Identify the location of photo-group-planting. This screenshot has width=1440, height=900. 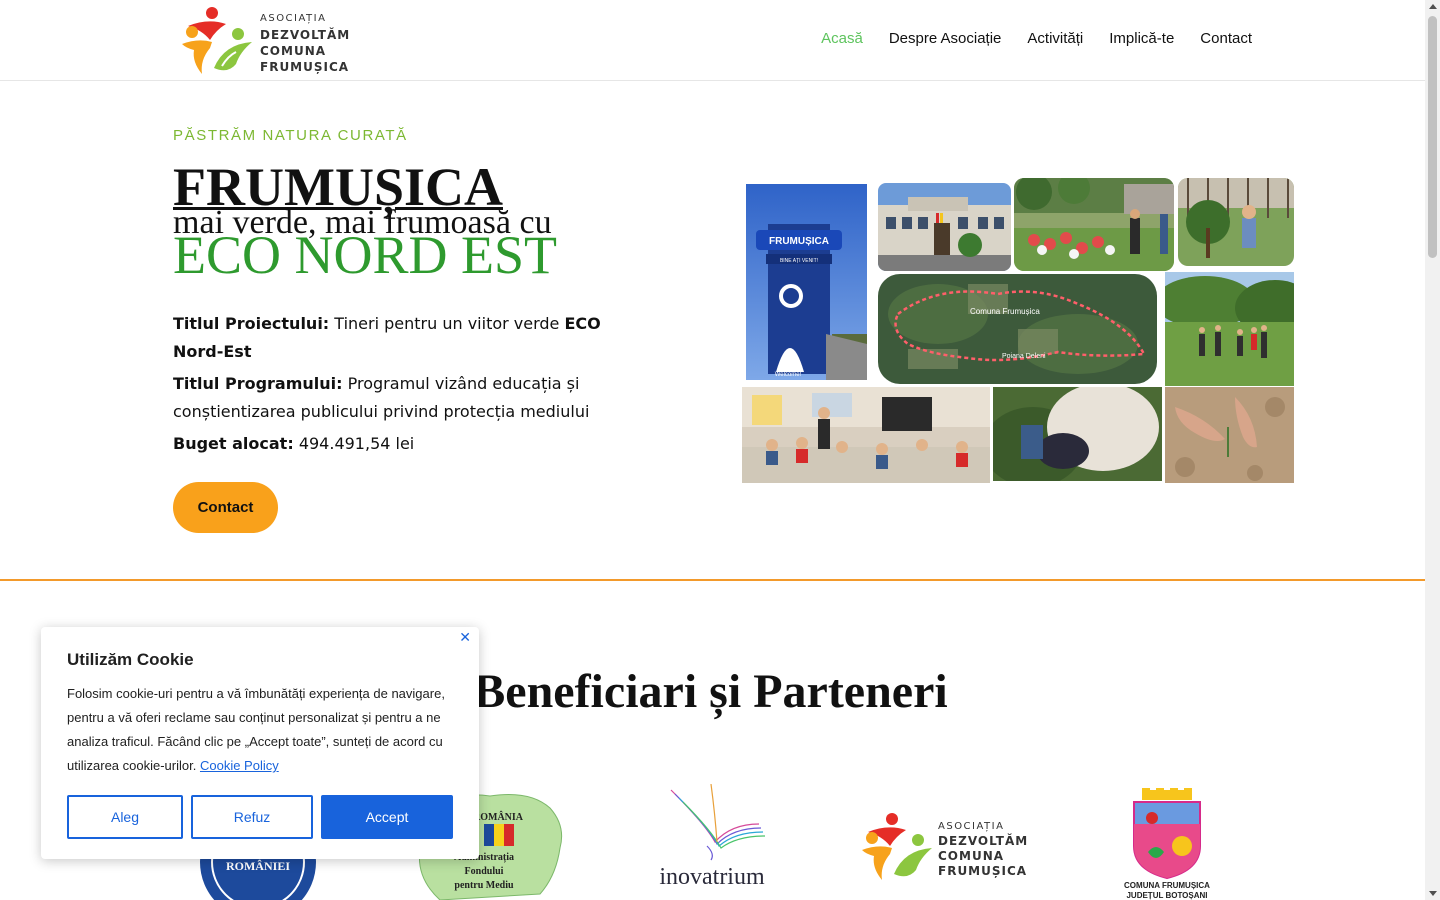
(1229, 329).